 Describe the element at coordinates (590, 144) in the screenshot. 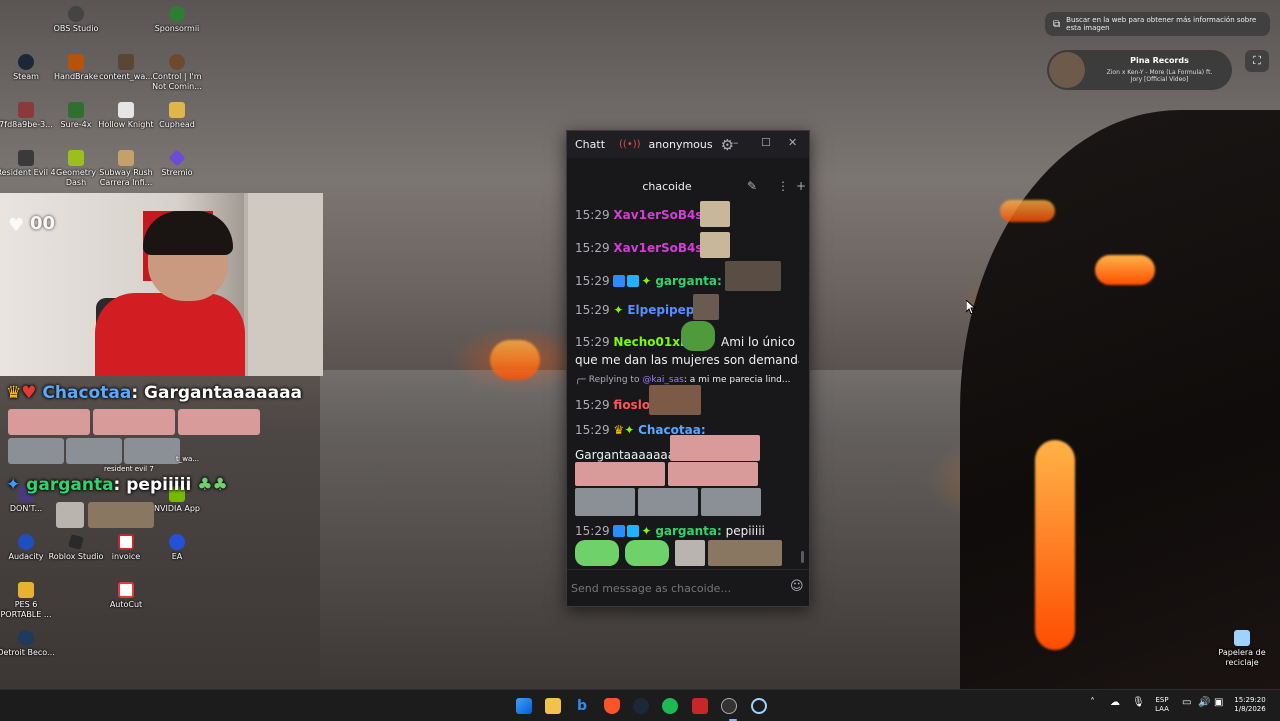

I see `app-name: Chatt` at that location.